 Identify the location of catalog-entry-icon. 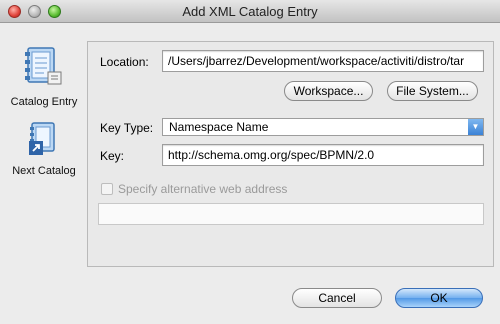
(43, 66).